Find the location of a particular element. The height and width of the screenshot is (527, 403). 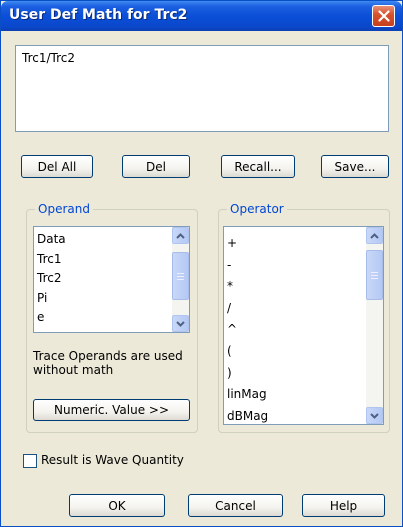

title-bar: User Def Math for Trc2 is located at coordinates (201, 16).